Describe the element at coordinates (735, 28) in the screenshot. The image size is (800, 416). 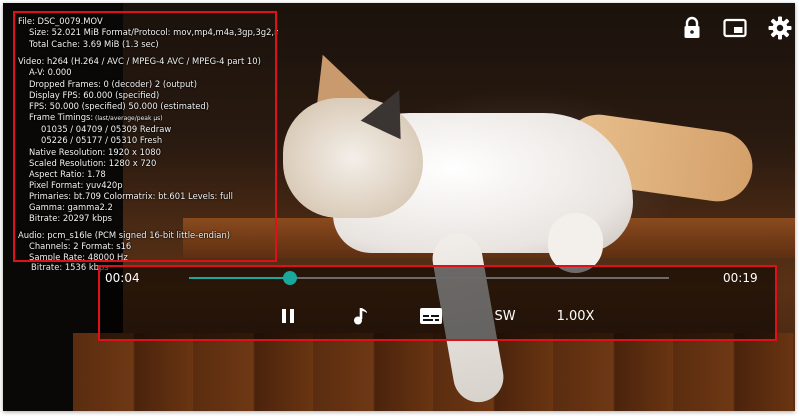
I see `picture-in-picture-icon` at that location.